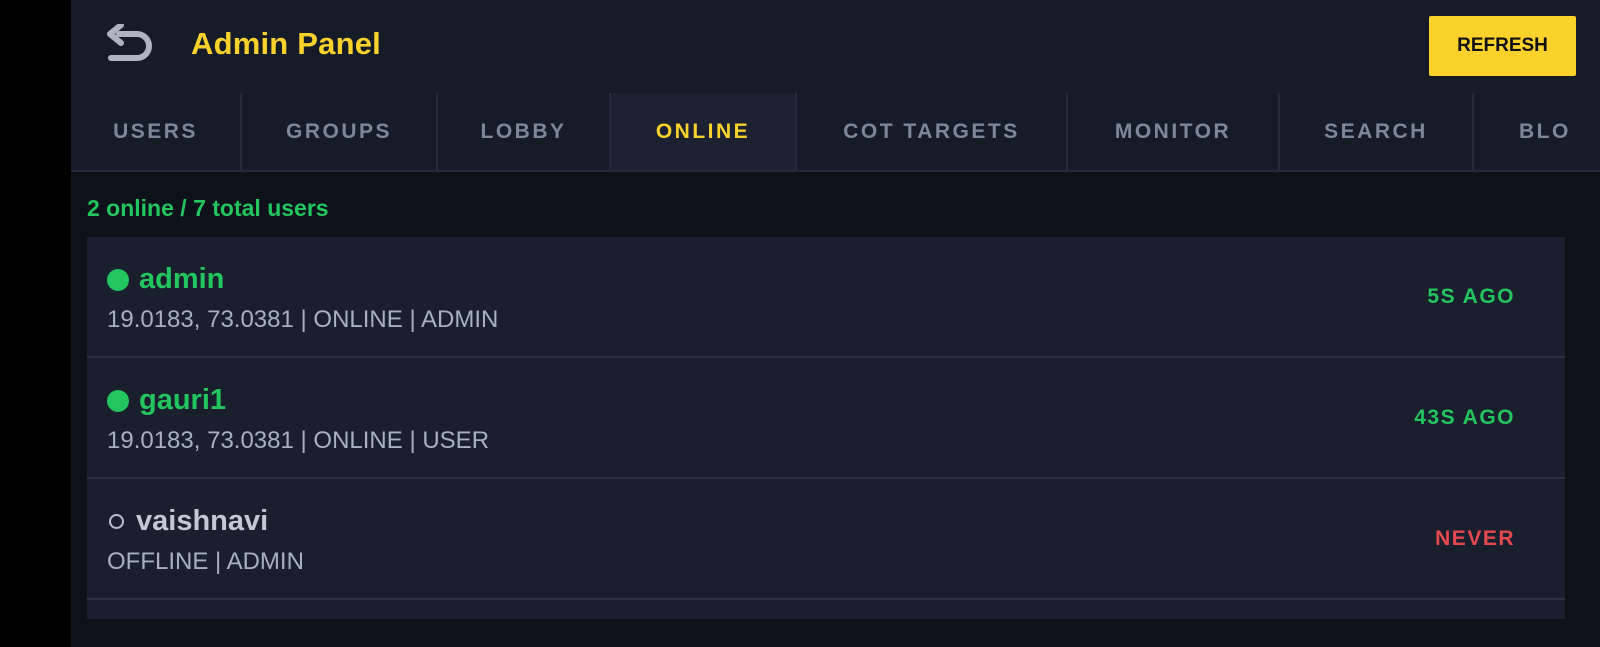 This screenshot has height=647, width=1600. Describe the element at coordinates (1475, 538) in the screenshot. I see `last-seen: NEVER` at that location.